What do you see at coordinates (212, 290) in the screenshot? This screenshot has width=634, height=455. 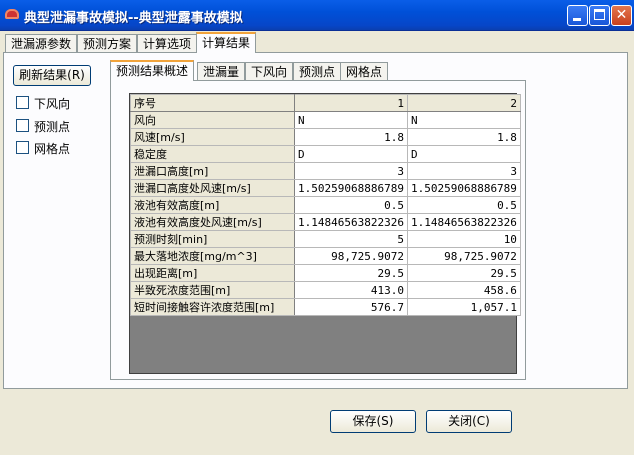 I see `grid-row-label: 半致死浓度范围[m]` at bounding box center [212, 290].